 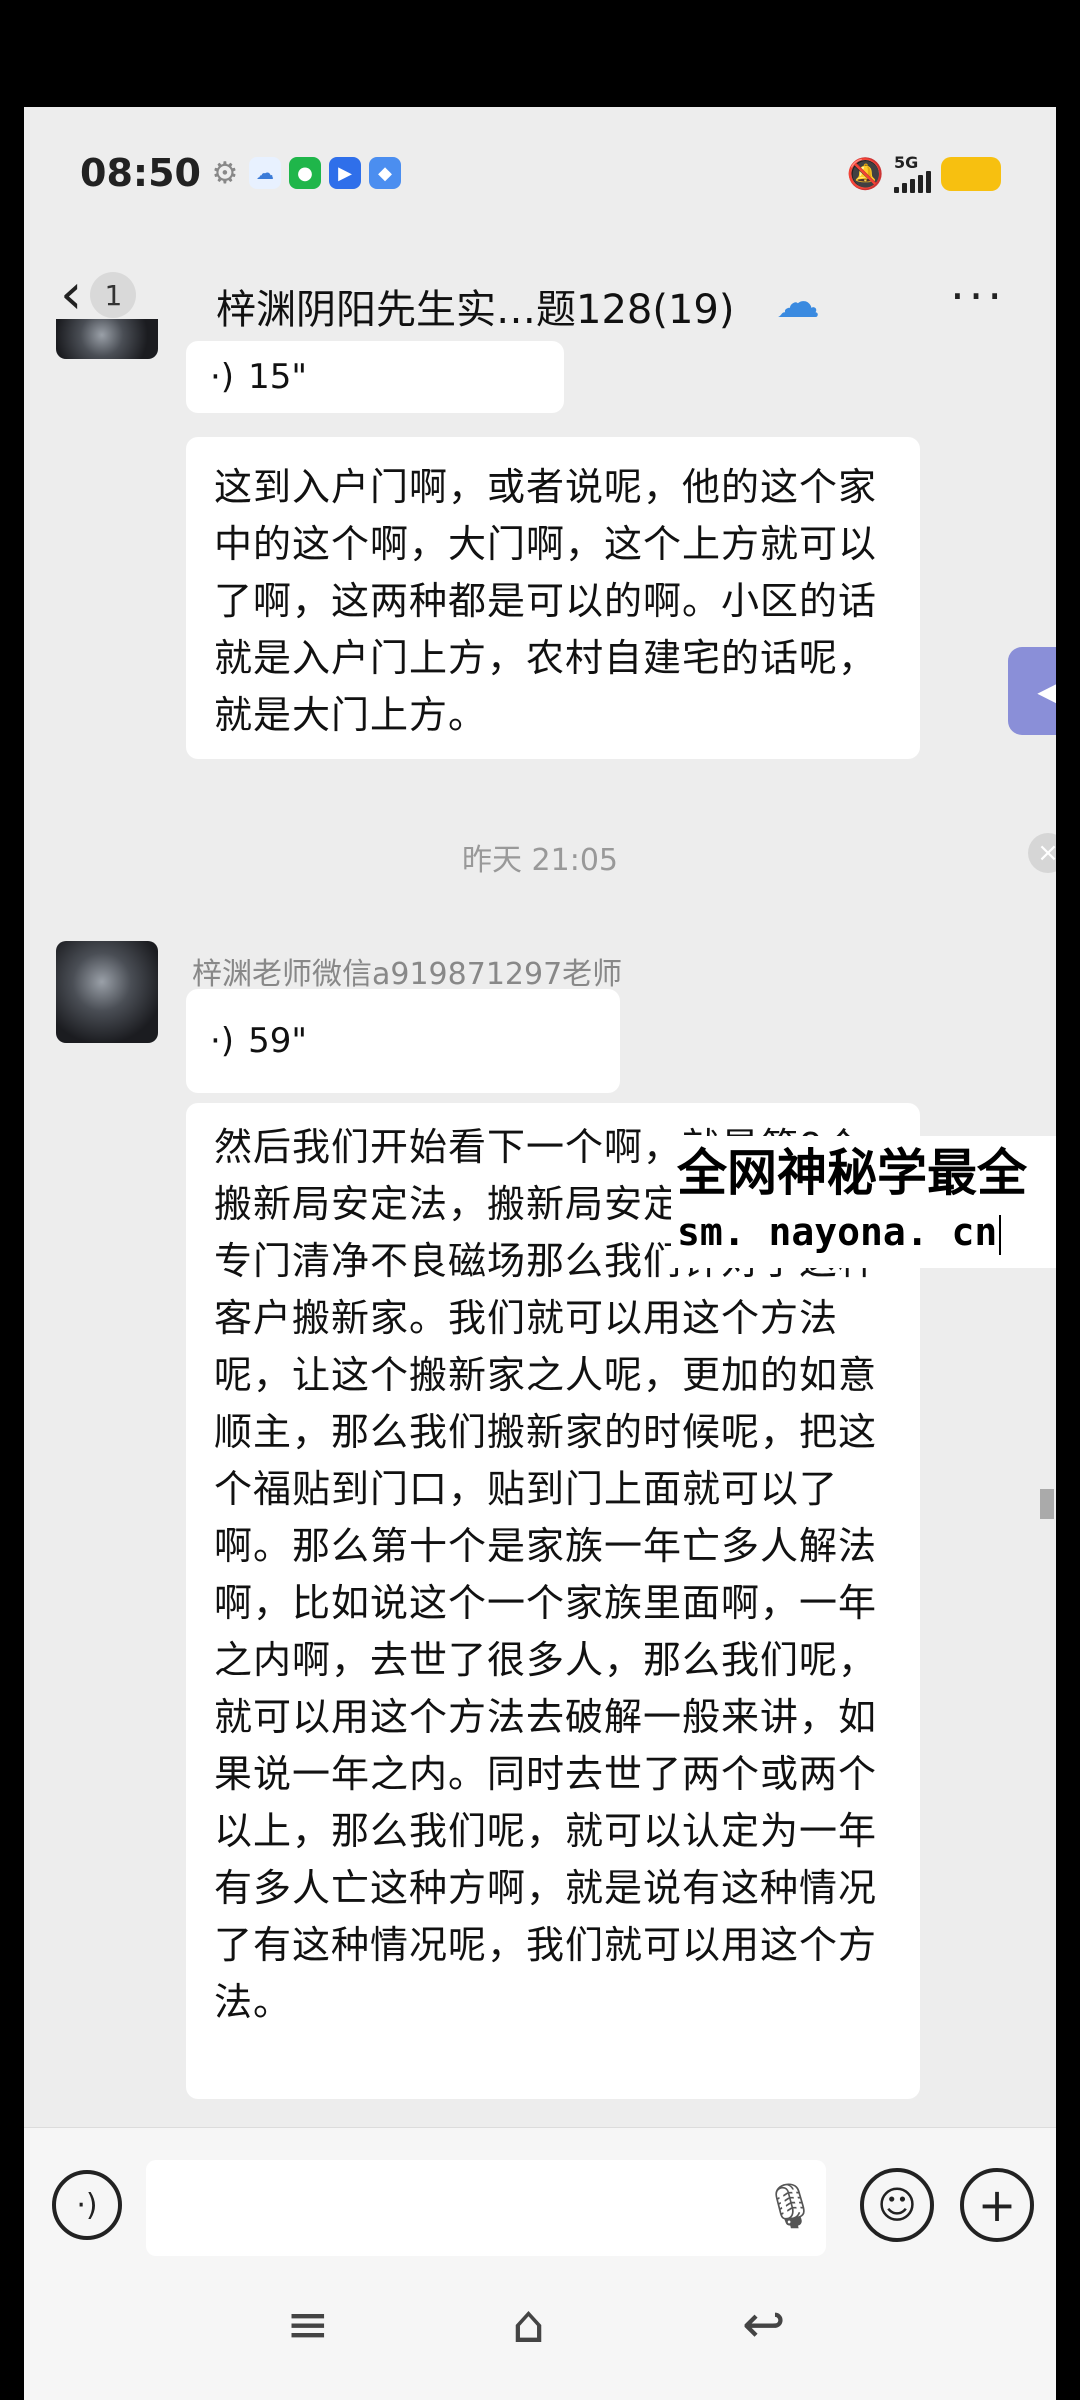 I want to click on more-options-button: ···, so click(x=978, y=296).